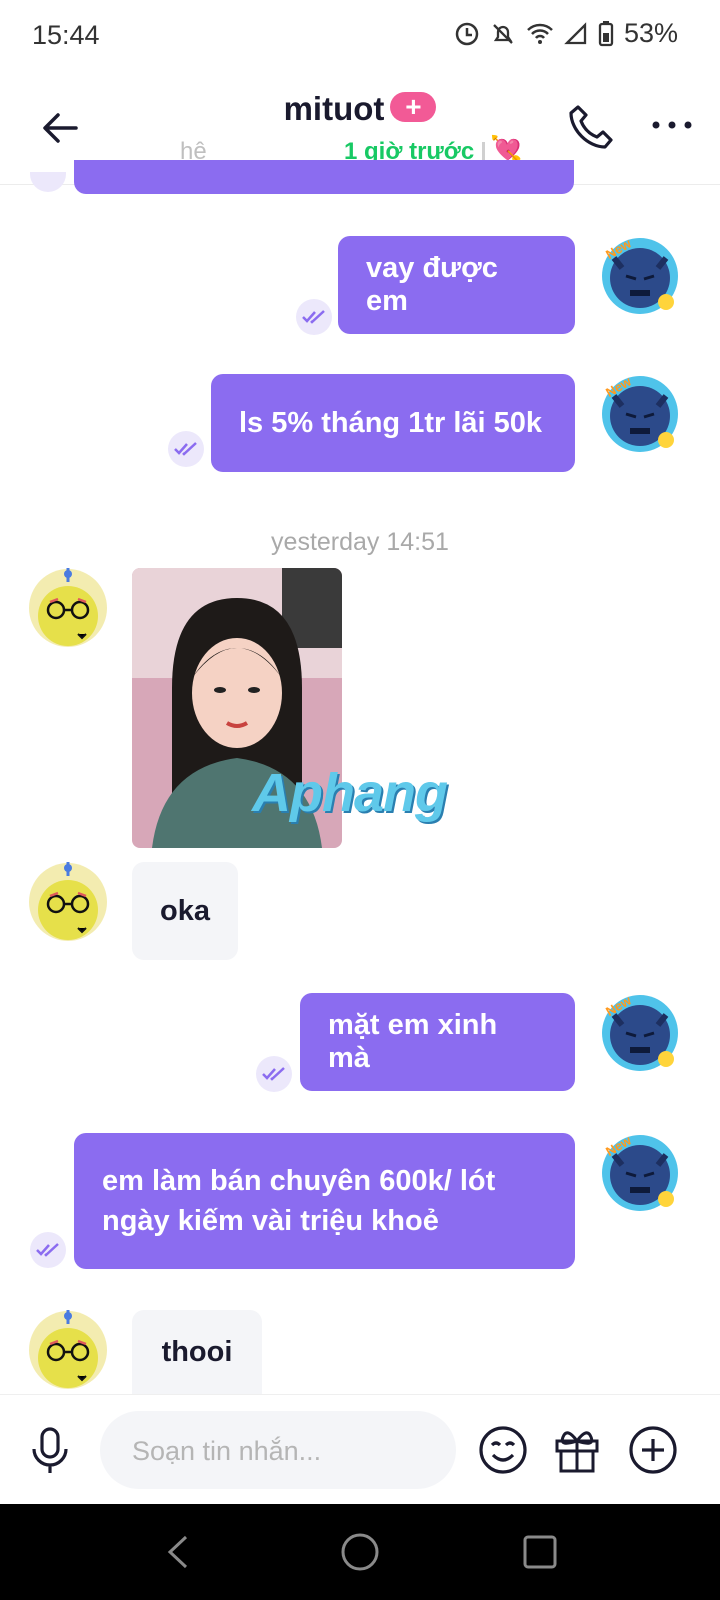 This screenshot has width=720, height=1600. I want to click on more-button, so click(672, 125).